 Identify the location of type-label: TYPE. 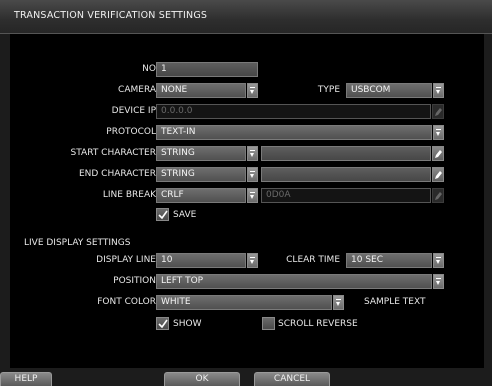
(328, 90).